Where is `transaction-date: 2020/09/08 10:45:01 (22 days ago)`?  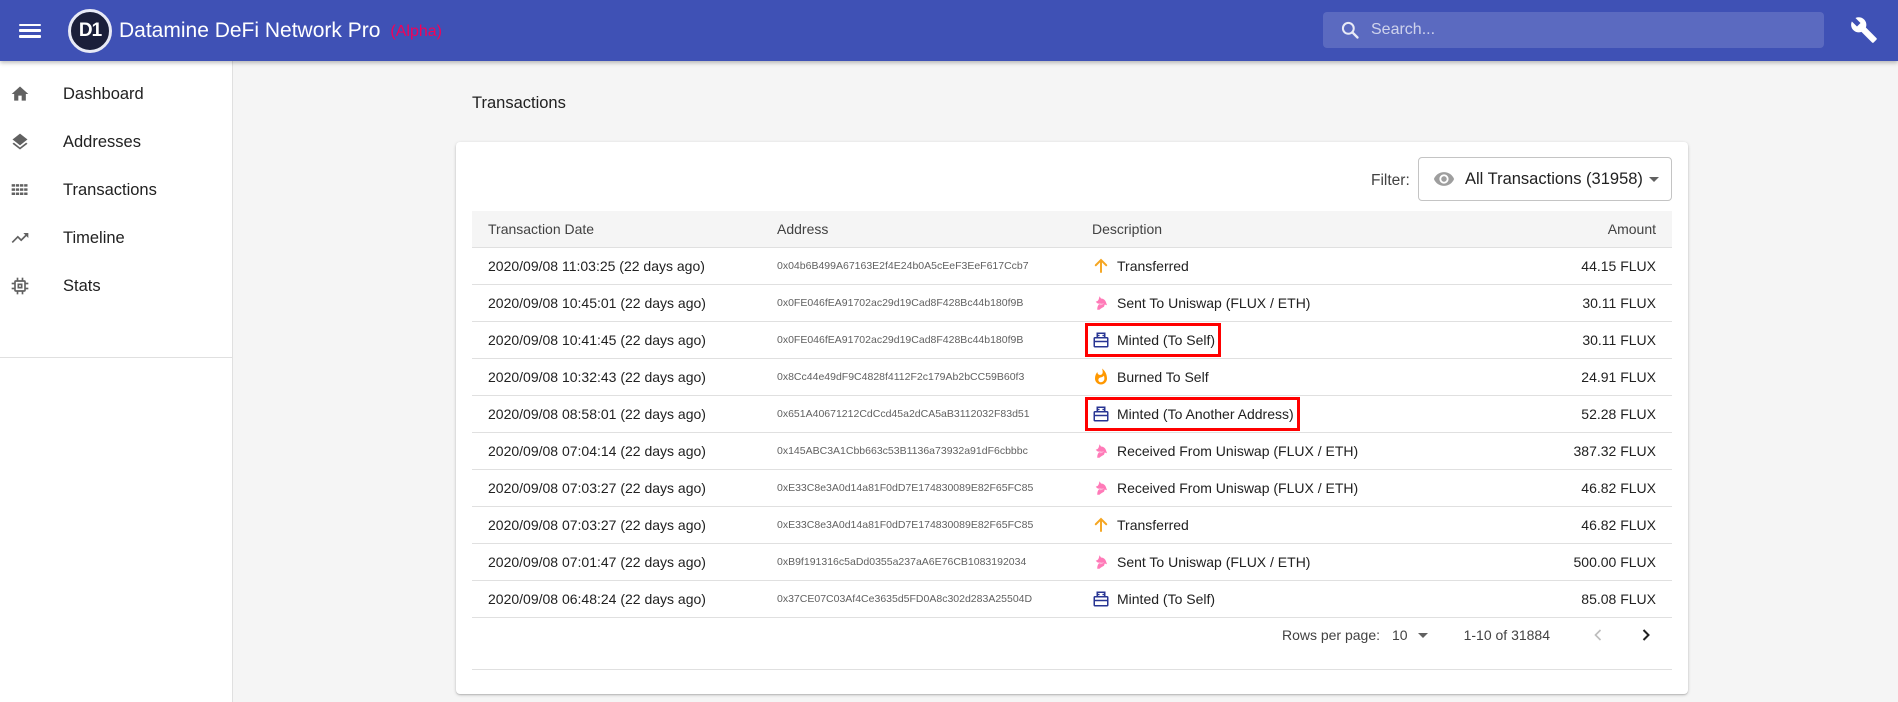 transaction-date: 2020/09/08 10:45:01 (22 days ago) is located at coordinates (624, 303).